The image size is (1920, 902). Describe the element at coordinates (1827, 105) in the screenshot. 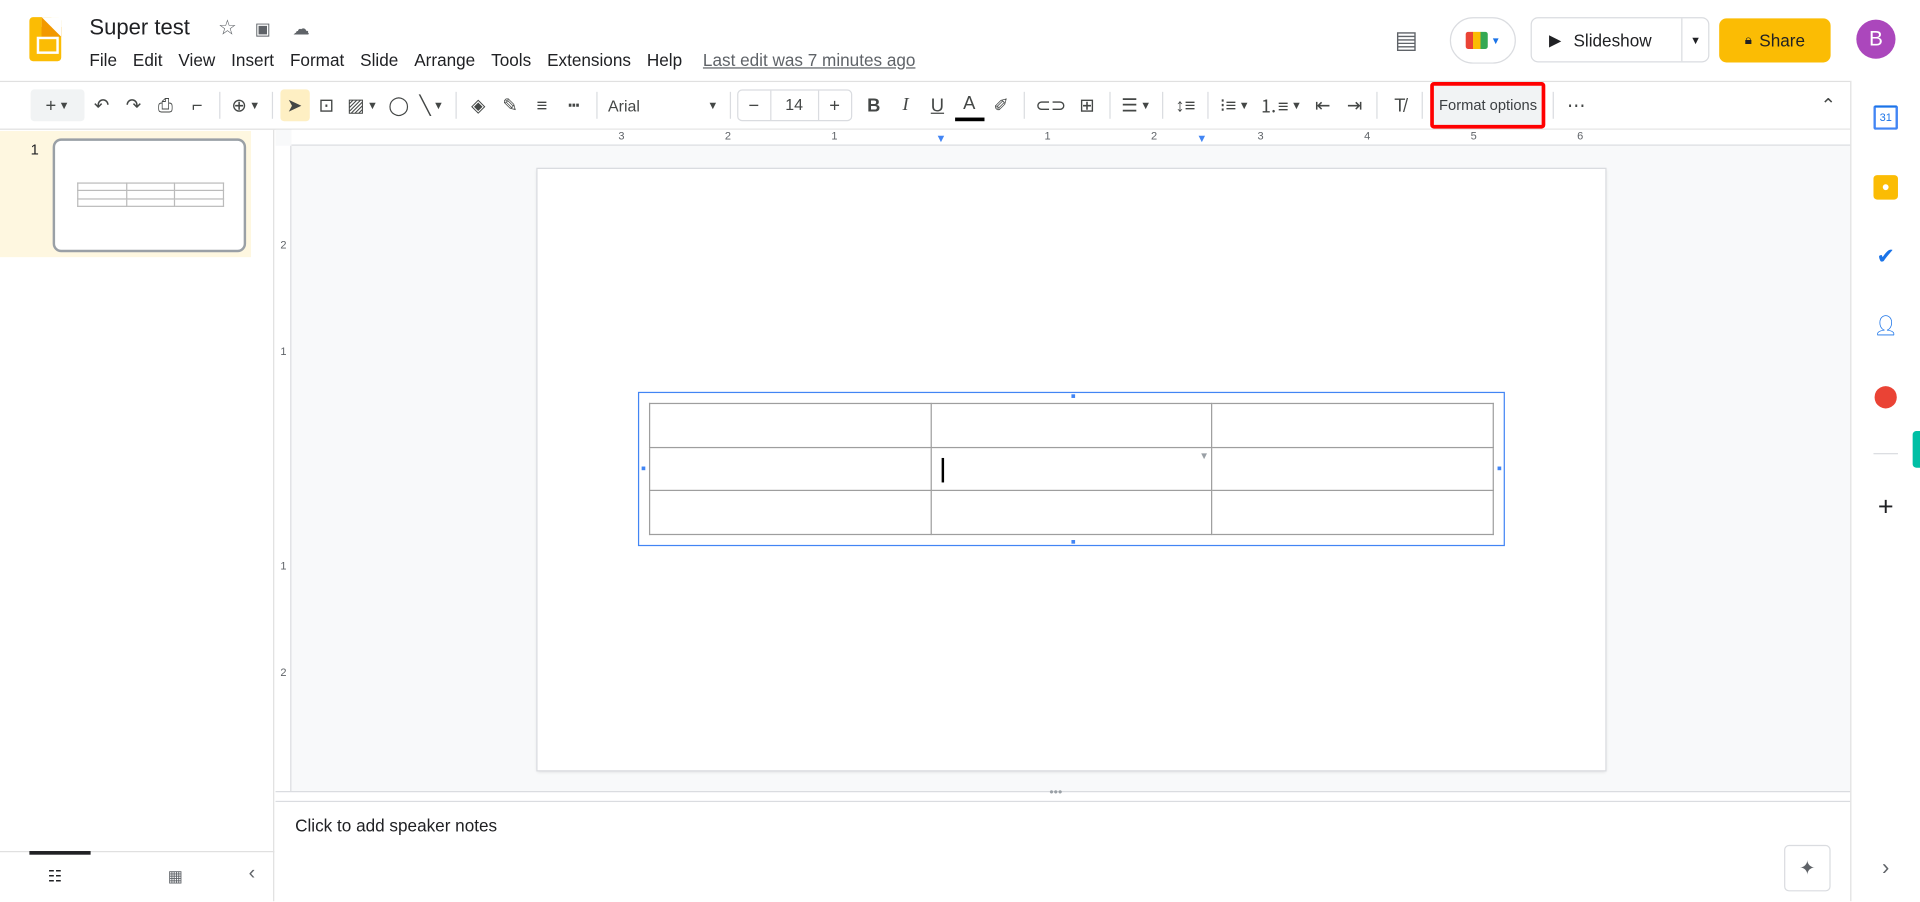

I see `collapse-toolbar-icon: ⌃` at that location.